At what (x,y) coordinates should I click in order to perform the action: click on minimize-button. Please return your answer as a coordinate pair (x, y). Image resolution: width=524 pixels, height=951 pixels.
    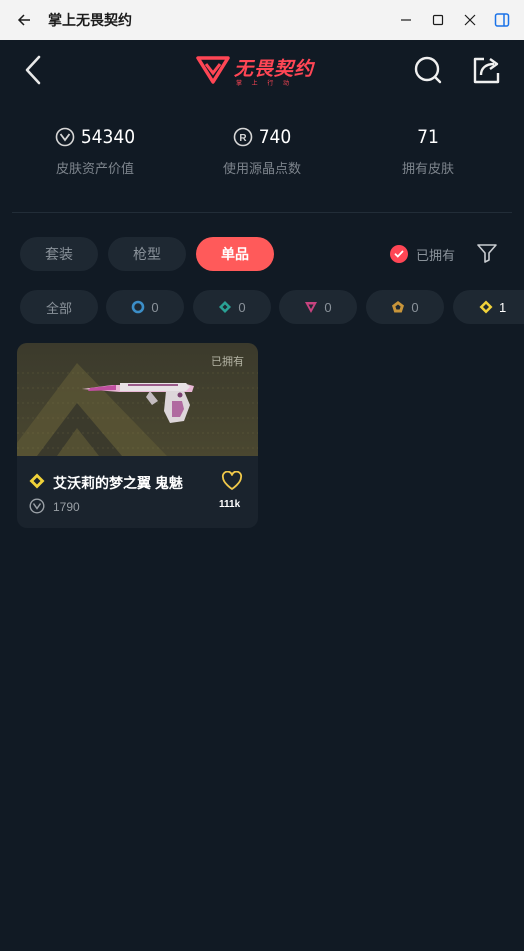
    Looking at the image, I should click on (406, 20).